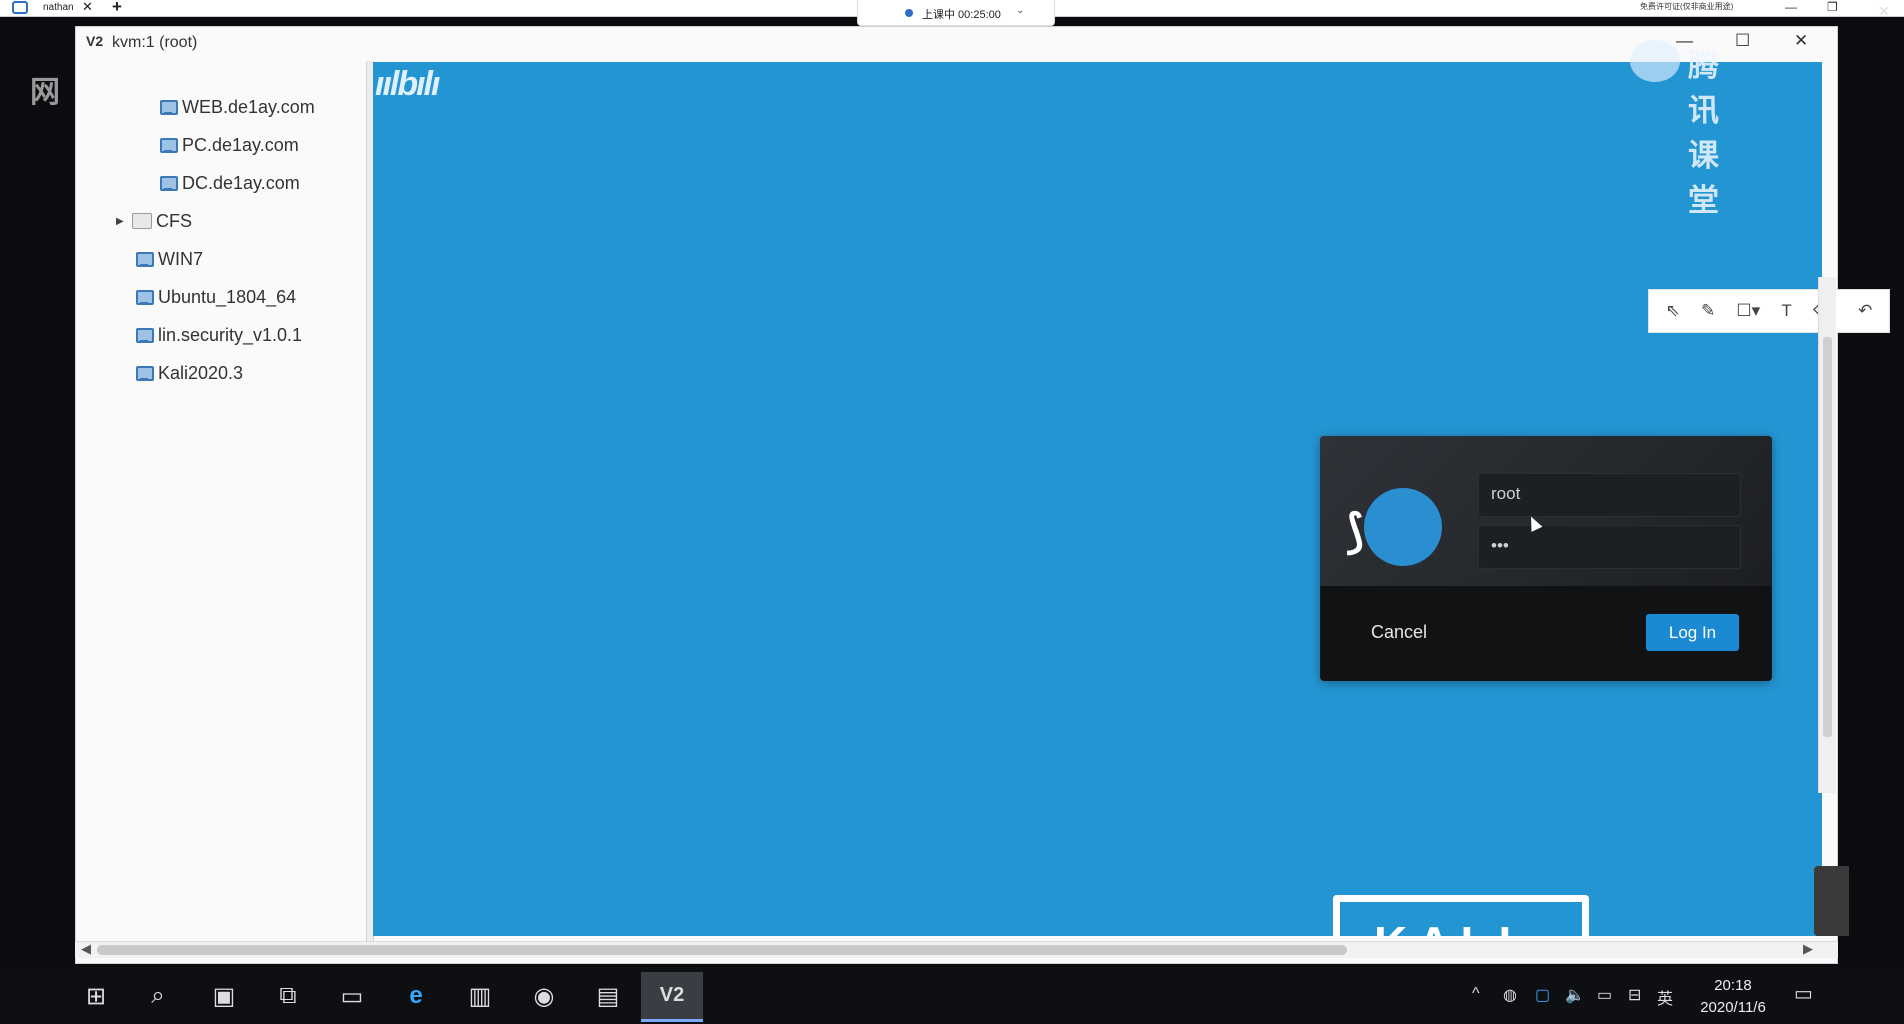 The image size is (1904, 1024). I want to click on select-icon: ⇖, so click(1673, 311).